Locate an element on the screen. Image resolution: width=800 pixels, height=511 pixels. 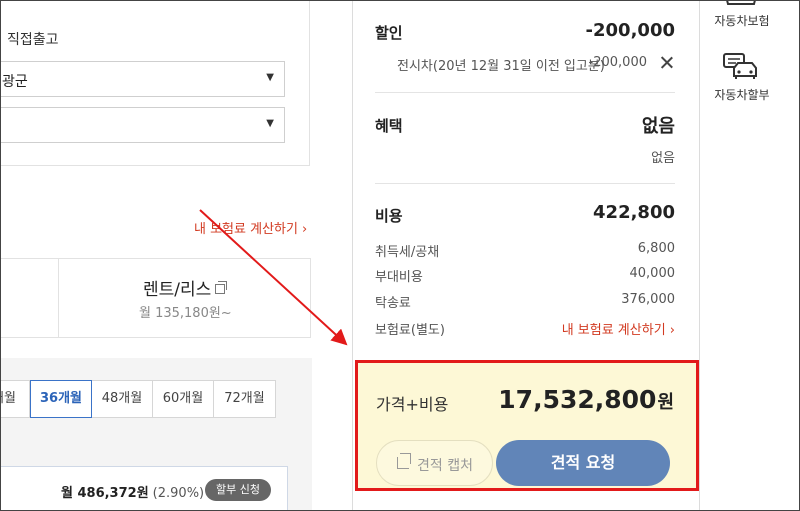
copy-icon is located at coordinates (221, 287).